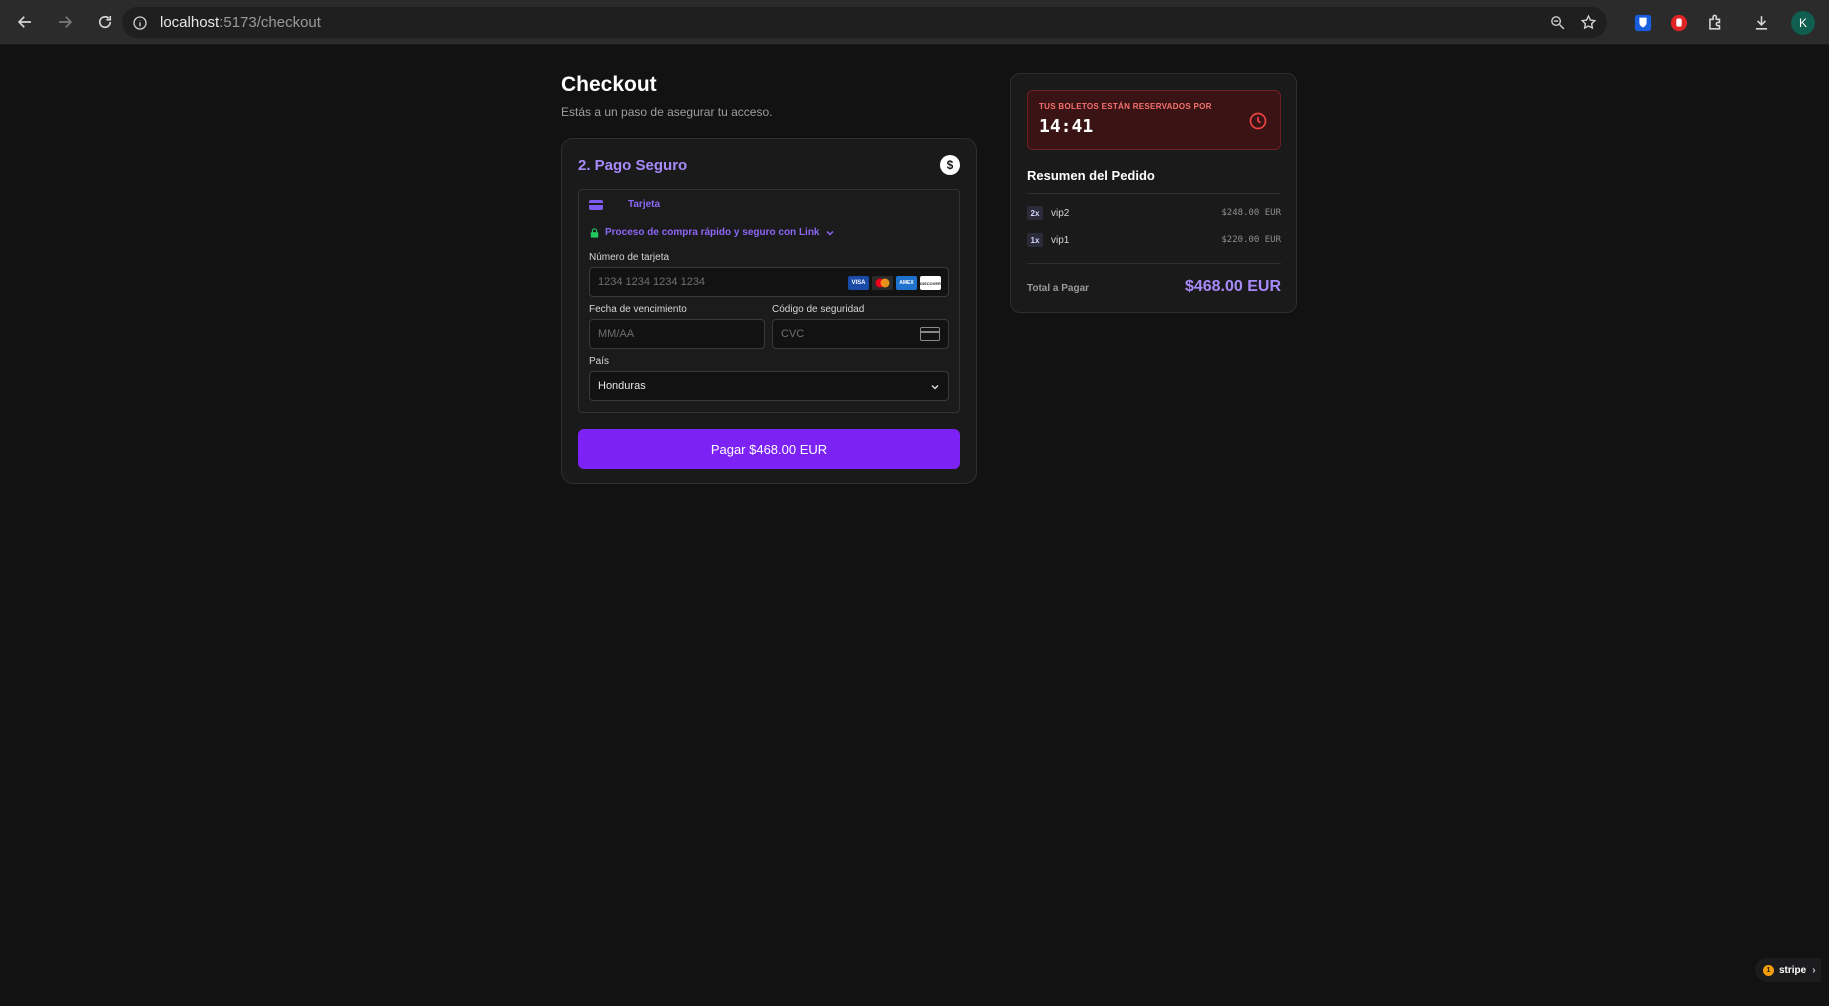 This screenshot has width=1829, height=1006. I want to click on profile-avatar: K, so click(1803, 22).